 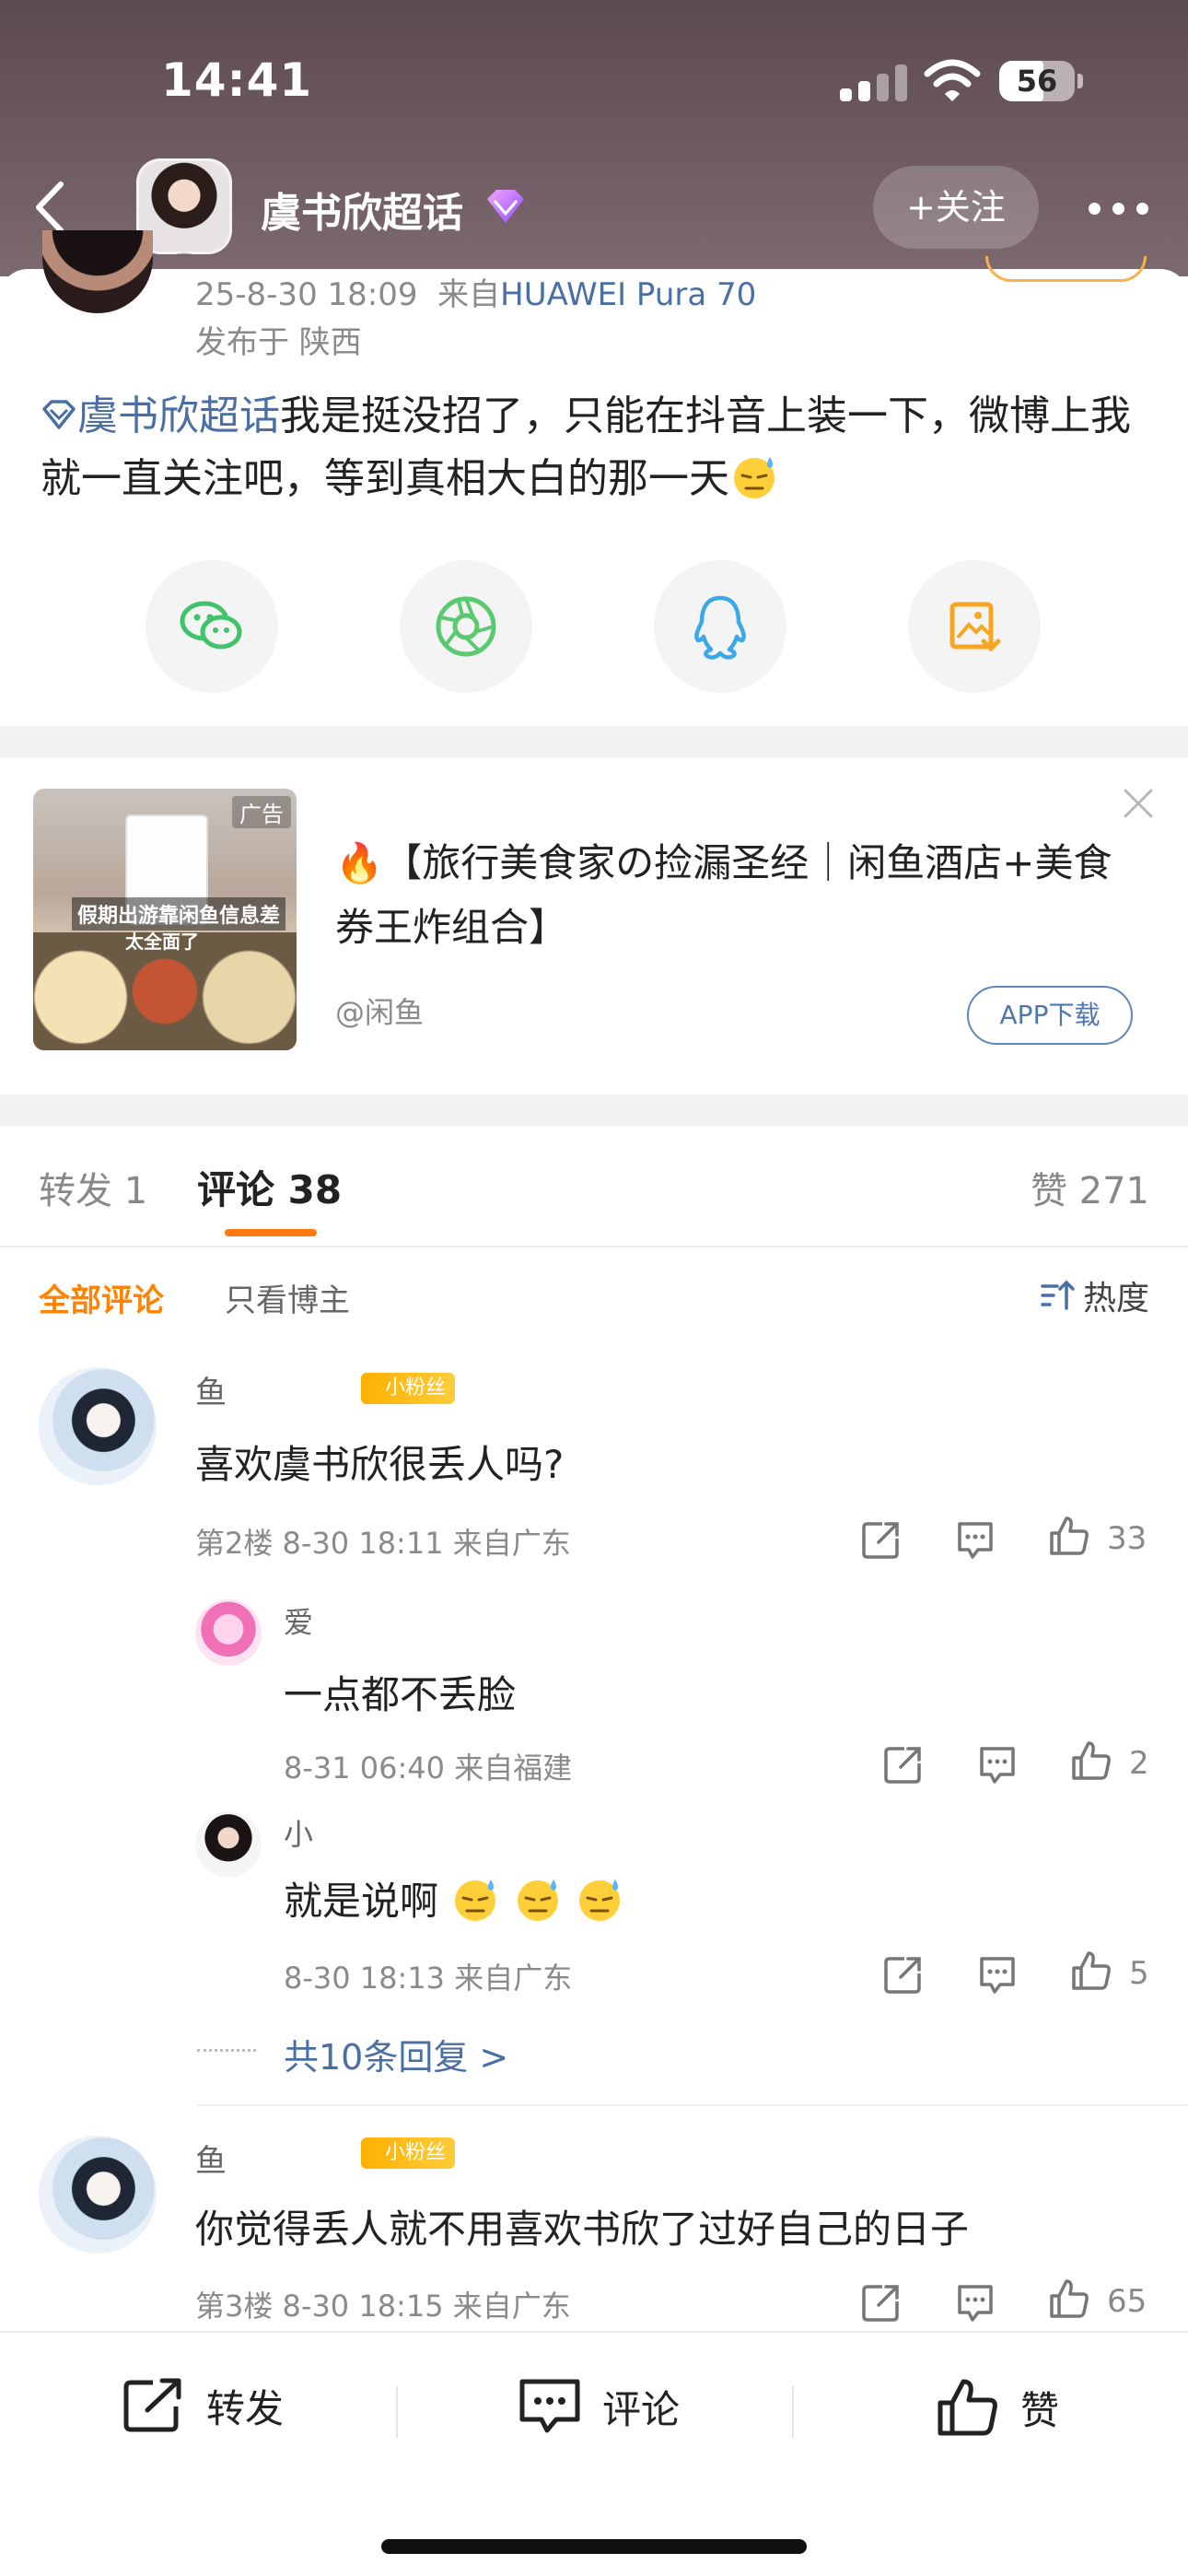 What do you see at coordinates (269, 1187) in the screenshot?
I see `tab-comments: 评论 38` at bounding box center [269, 1187].